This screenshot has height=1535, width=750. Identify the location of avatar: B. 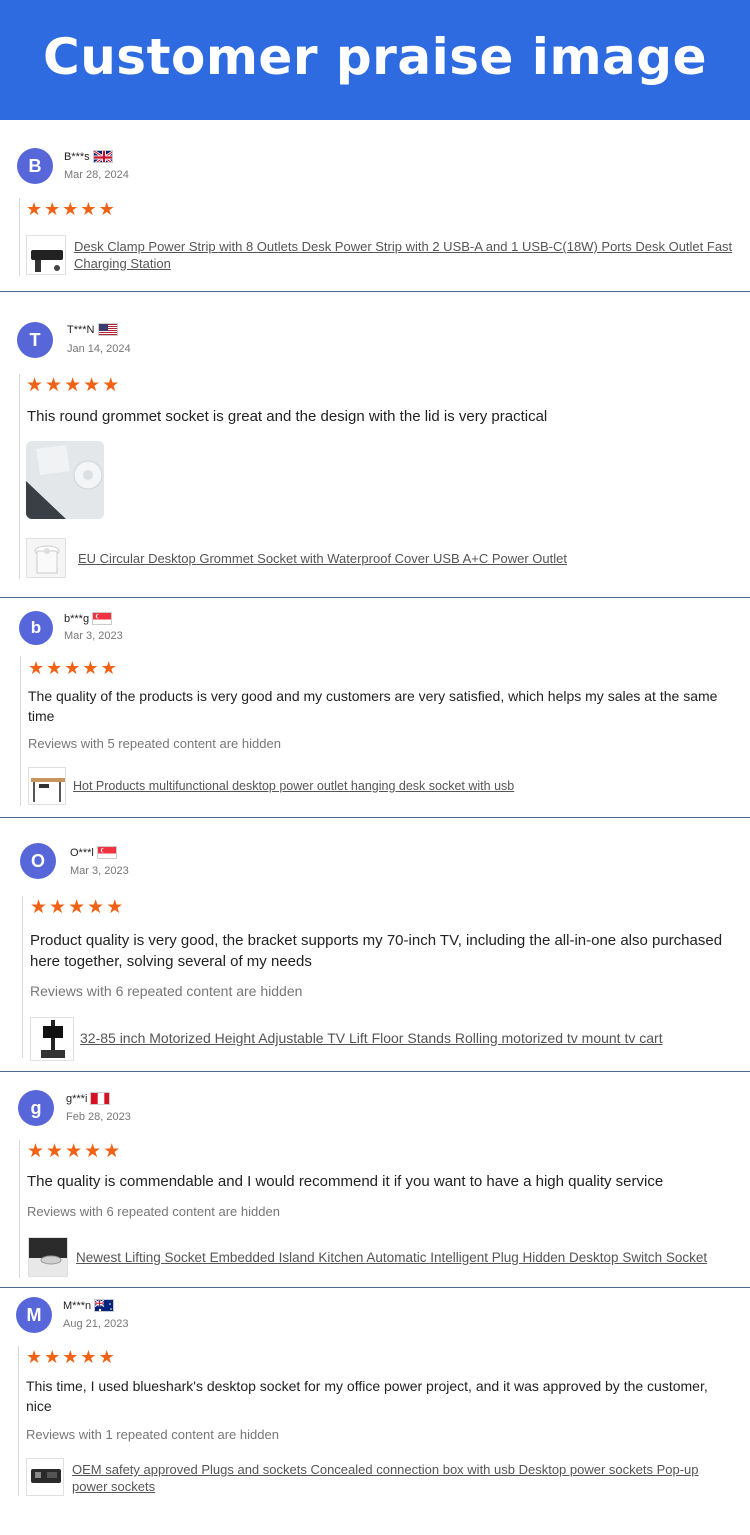
(35, 166).